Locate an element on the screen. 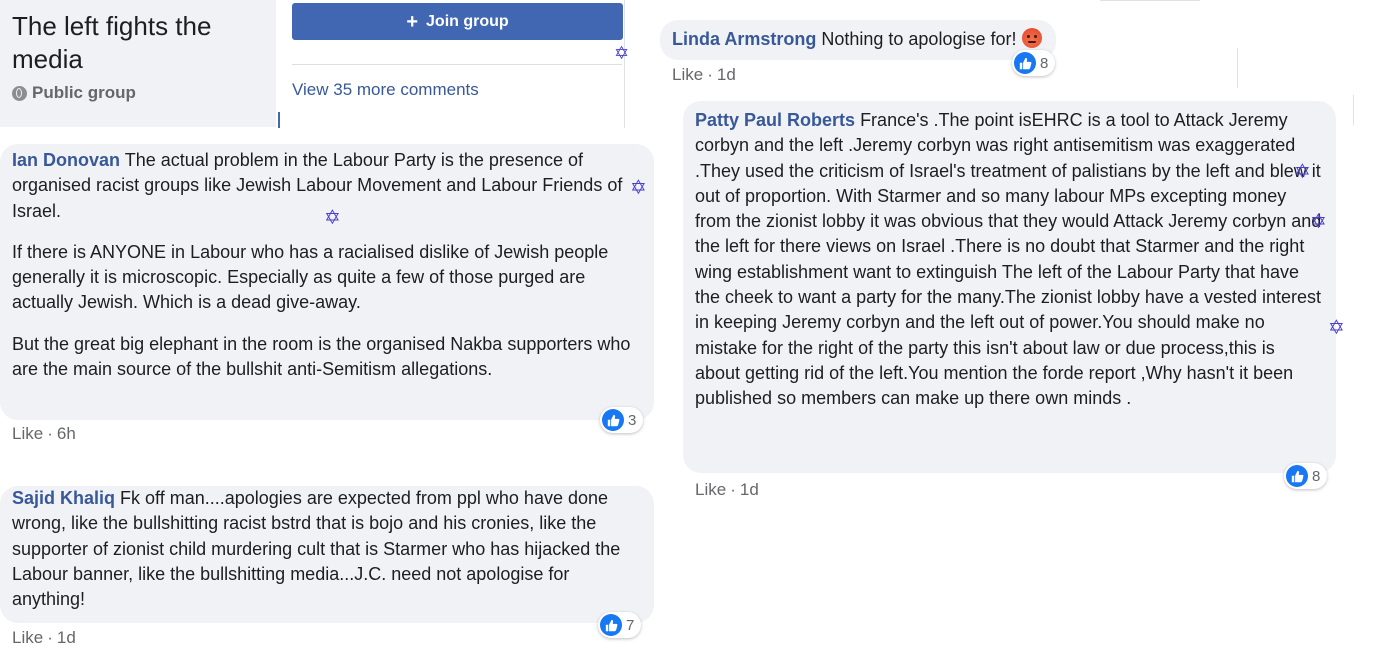 The width and height of the screenshot is (1377, 661). reaction-number: 3 is located at coordinates (632, 420).